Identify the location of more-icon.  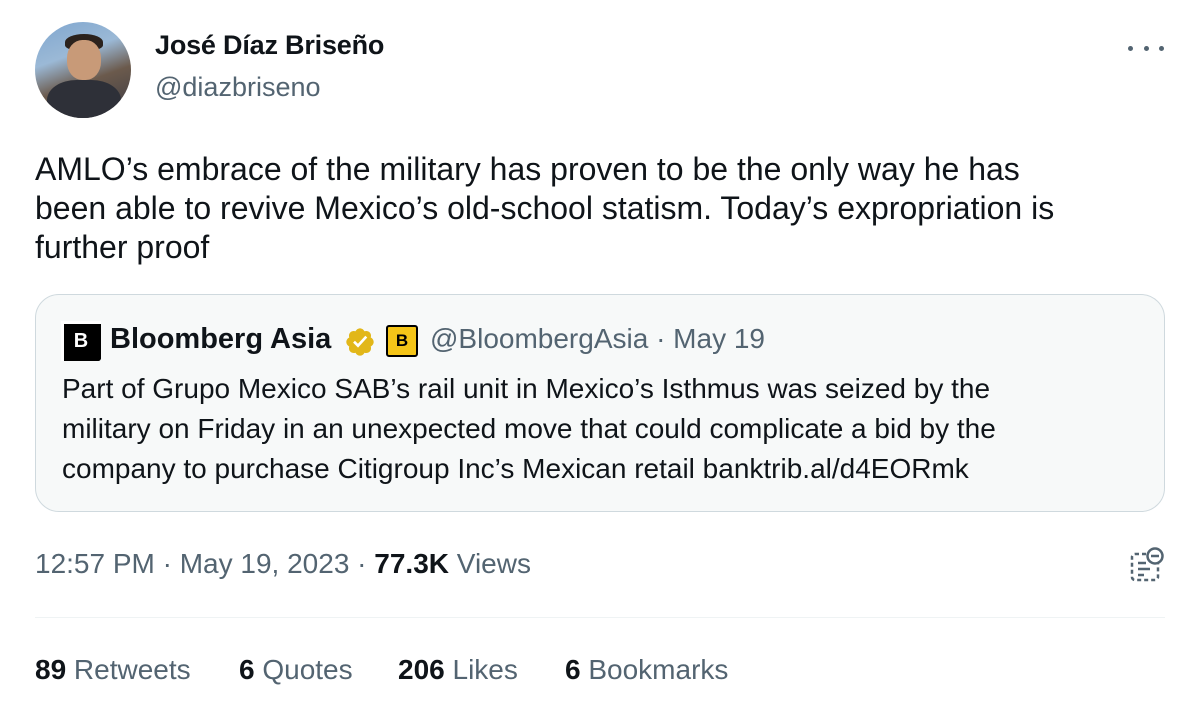
(1146, 48).